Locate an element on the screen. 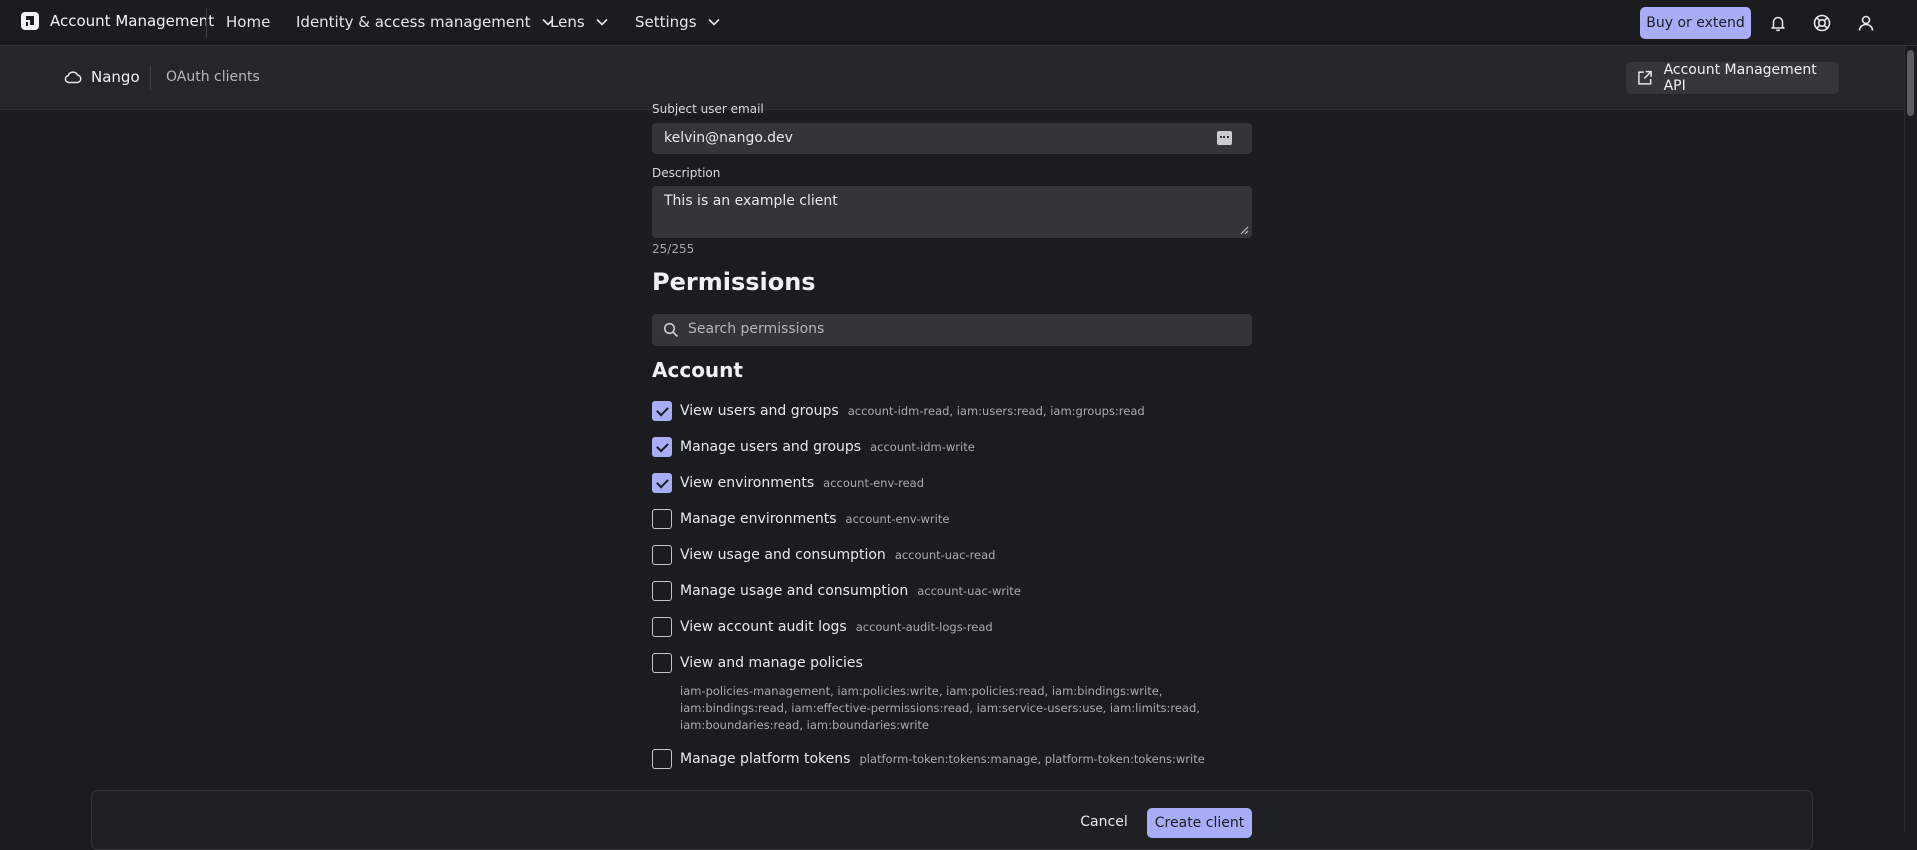 Image resolution: width=1917 pixels, height=850 pixels. permission-label: Manage platform tokens is located at coordinates (765, 759).